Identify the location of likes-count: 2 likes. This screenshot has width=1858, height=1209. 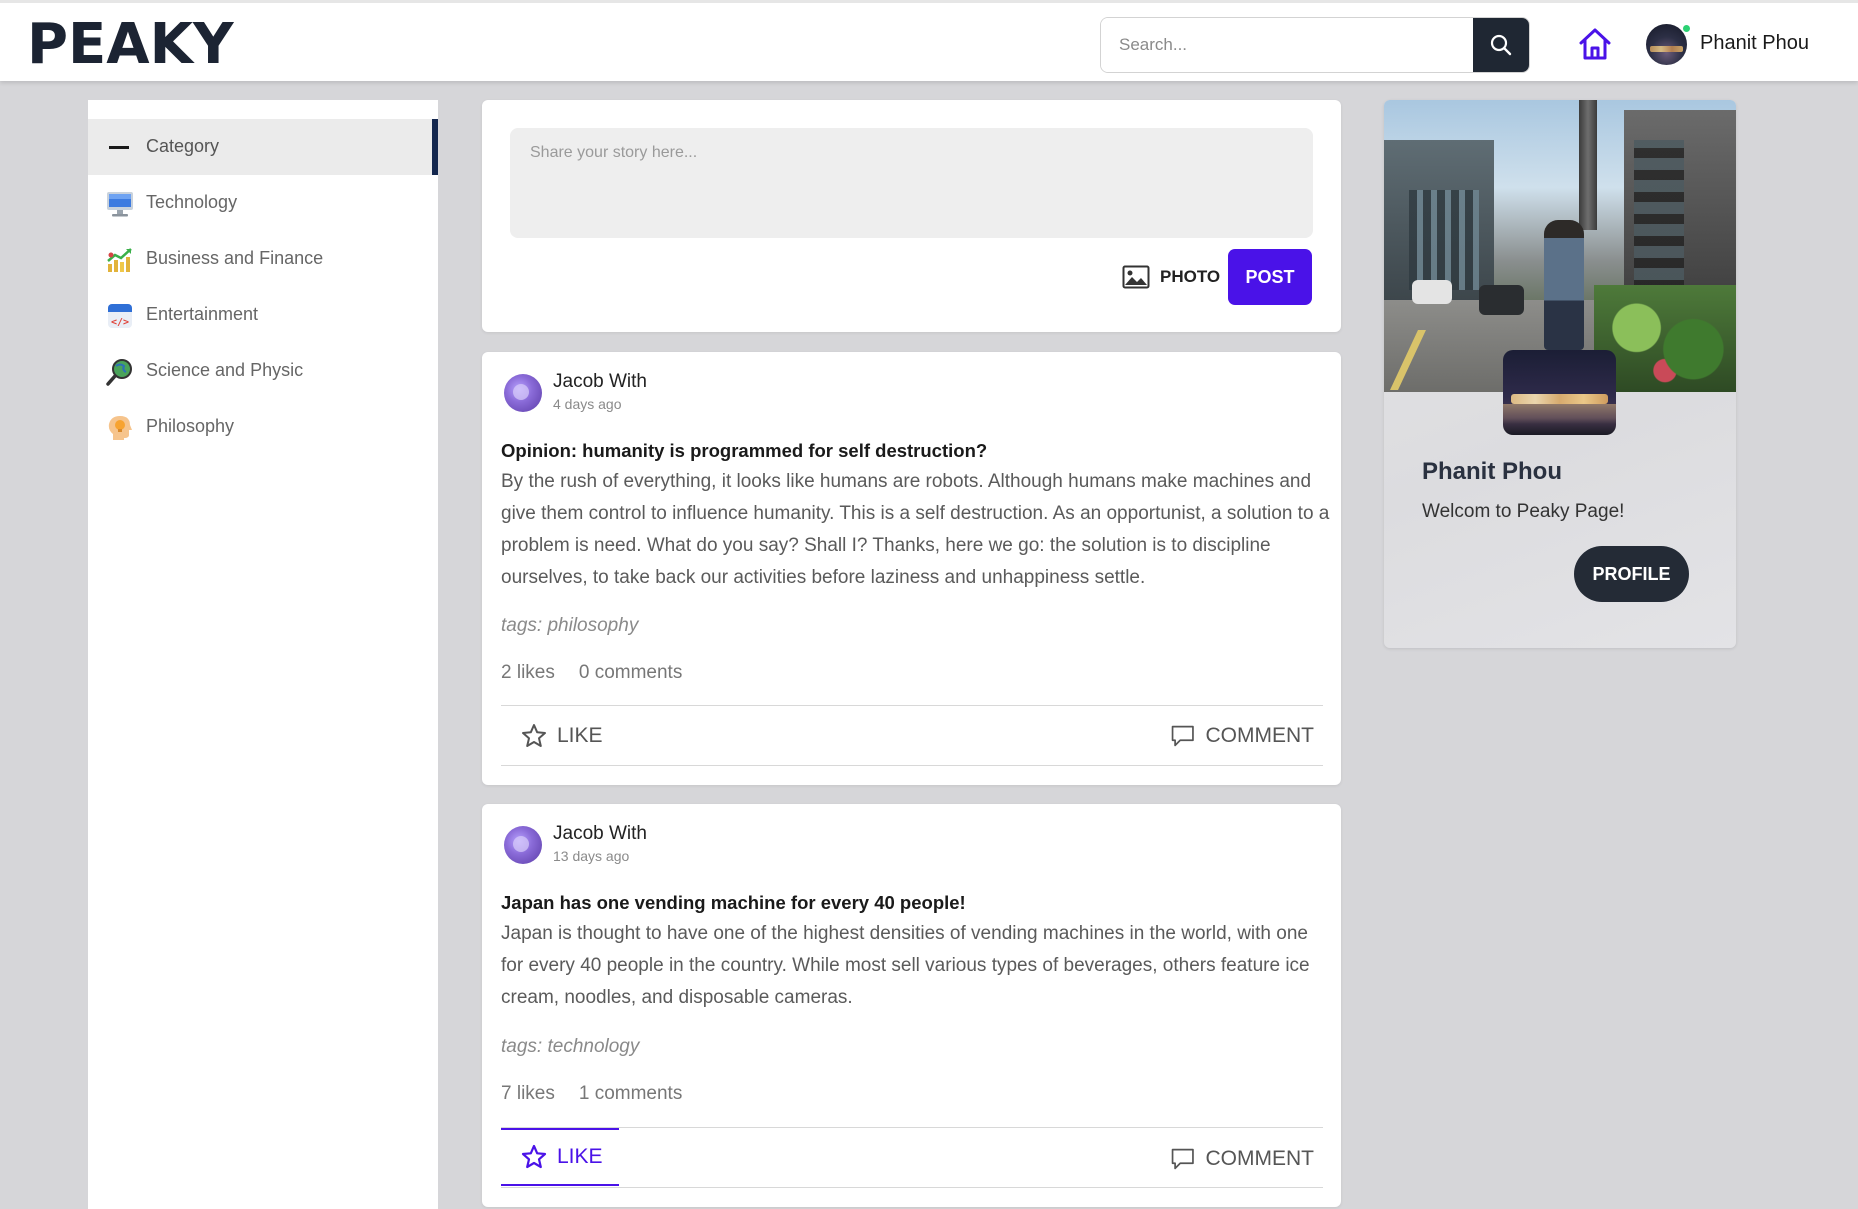
(528, 672).